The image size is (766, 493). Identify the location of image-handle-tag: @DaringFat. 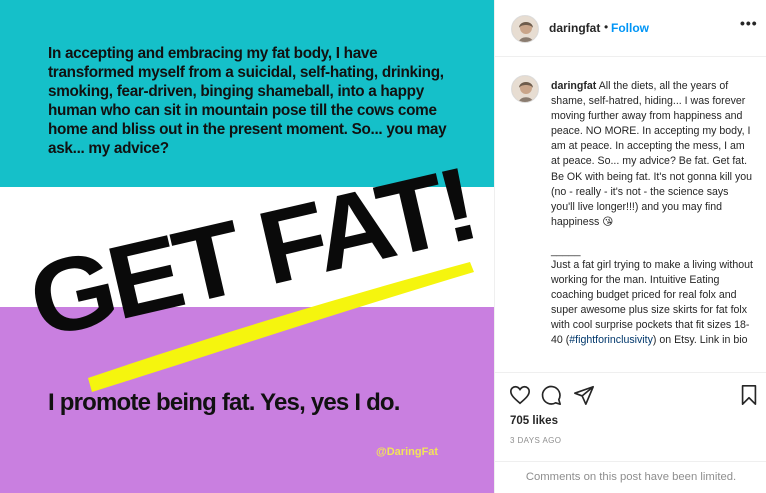
(407, 452).